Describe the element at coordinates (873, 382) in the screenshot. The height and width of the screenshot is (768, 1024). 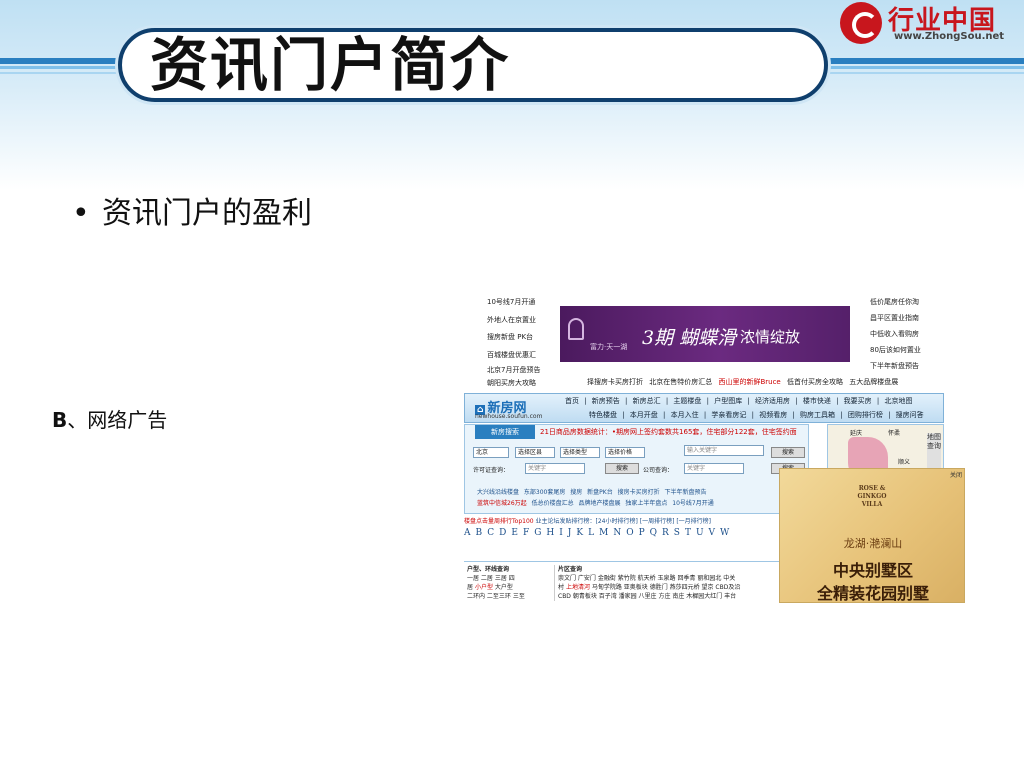
I see `promo-link: 五大品牌楼盘展` at that location.